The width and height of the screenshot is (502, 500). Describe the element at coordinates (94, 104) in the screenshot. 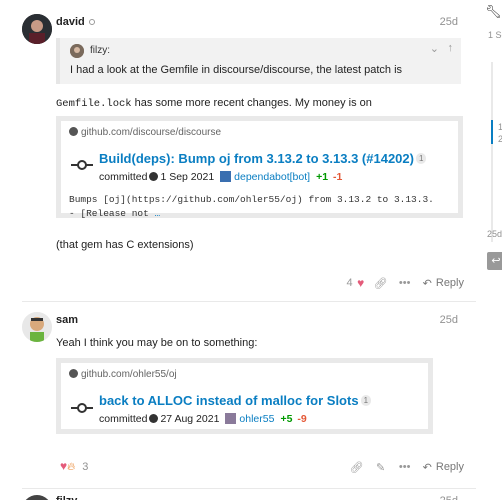

I see `inline-code: Gemfile.lock` at that location.